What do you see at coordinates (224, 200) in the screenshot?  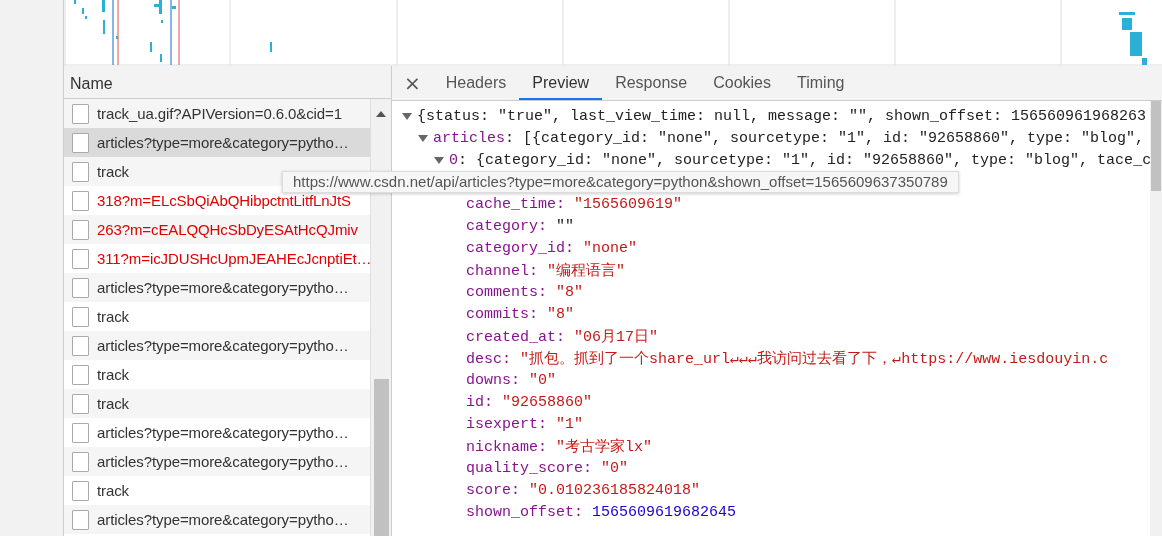 I see `request-name: 318?m=ELcSbQiAbQHibpctntLitfLnJtS` at bounding box center [224, 200].